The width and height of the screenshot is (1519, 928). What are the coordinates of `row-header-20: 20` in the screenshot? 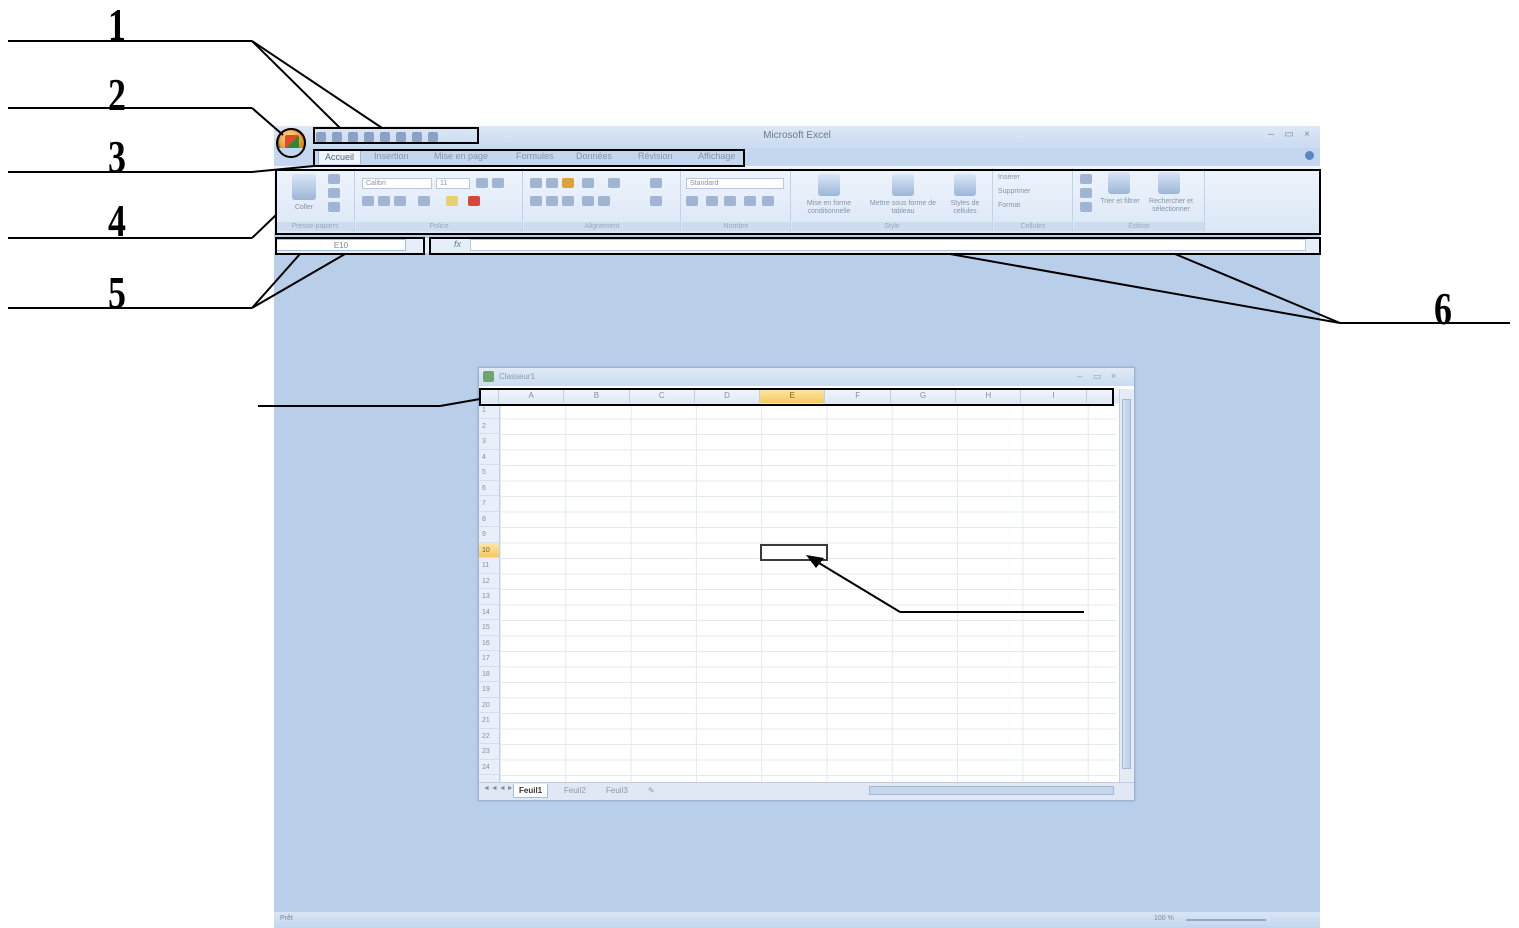 It's located at (489, 705).